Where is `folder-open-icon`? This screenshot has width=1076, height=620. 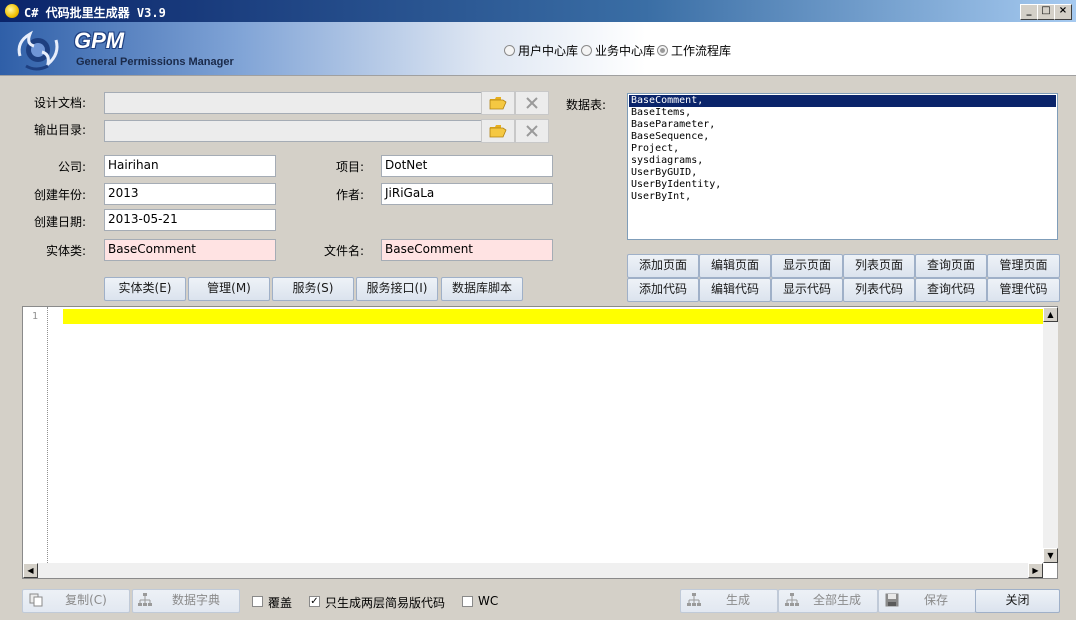 folder-open-icon is located at coordinates (498, 103).